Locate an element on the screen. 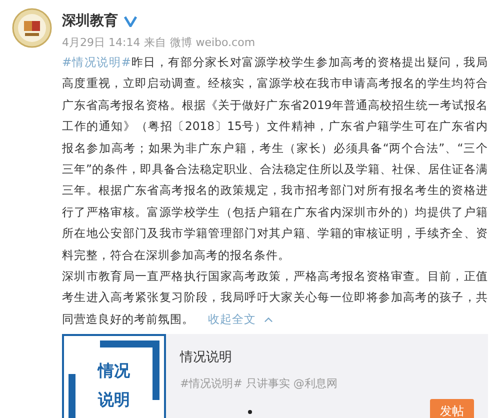 The image size is (499, 418). collapse-link: 收起全文 is located at coordinates (240, 319).